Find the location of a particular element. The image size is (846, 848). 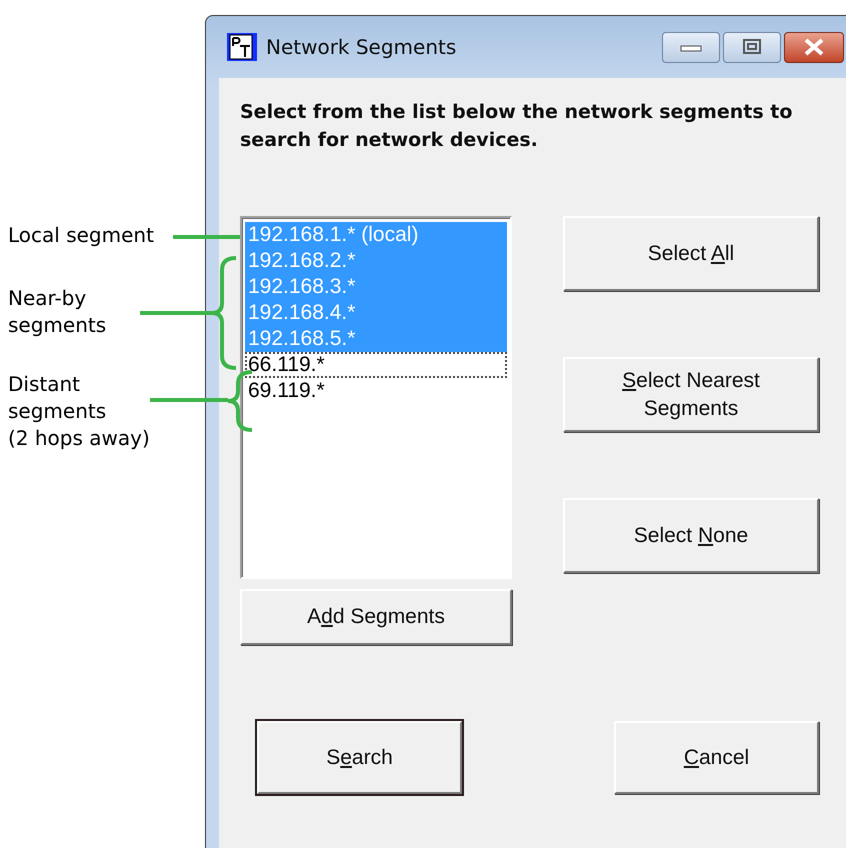

segment-list: 192.168.1.* (local) 192.168.2.* 192.168.3.* 192.168.4.* 192.168.5.* 66.119.* 69.119.* is located at coordinates (376, 397).